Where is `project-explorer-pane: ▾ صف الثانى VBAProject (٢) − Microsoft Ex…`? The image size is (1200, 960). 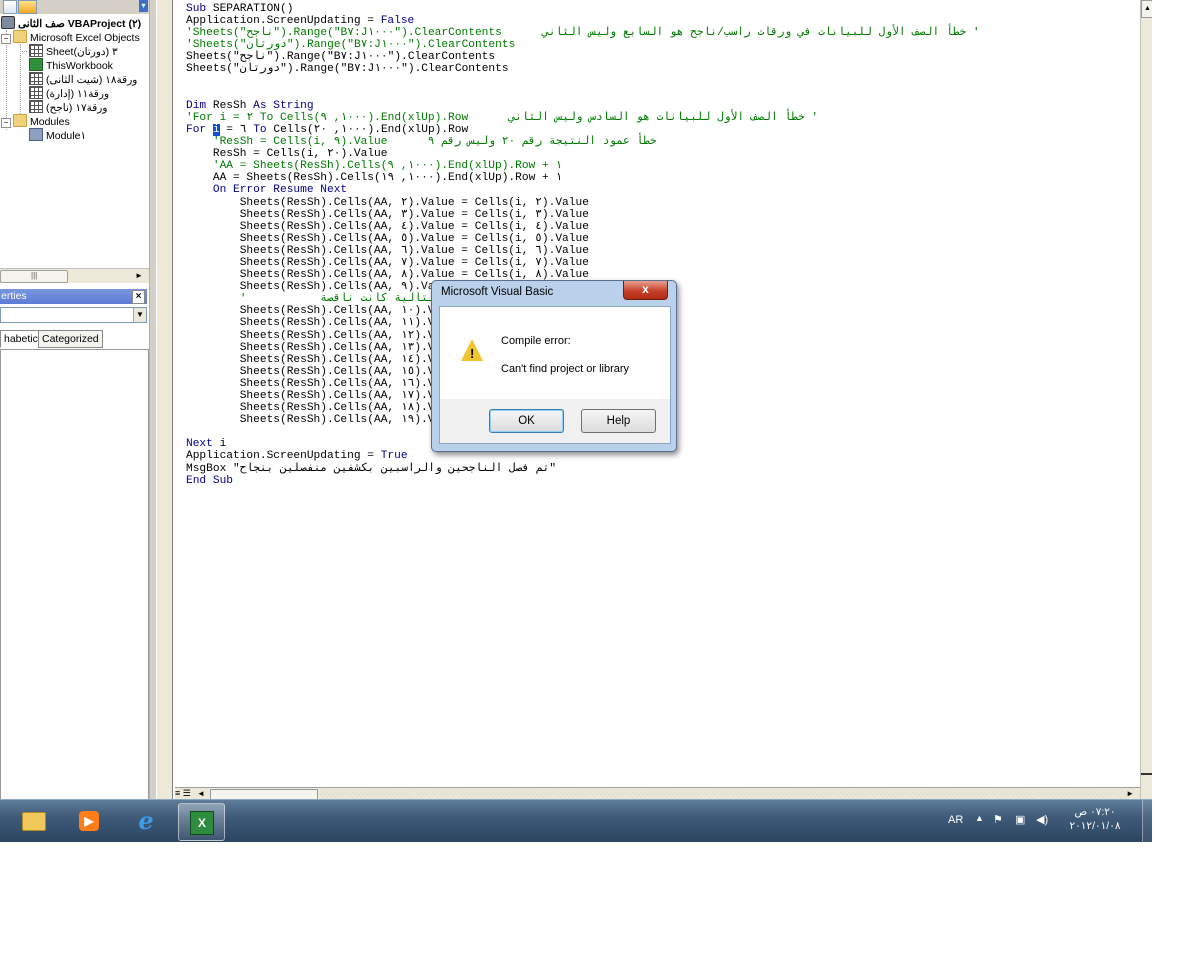 project-explorer-pane: ▾ صف الثانى VBAProject (٢) − Microsoft Ex… is located at coordinates (74, 400).